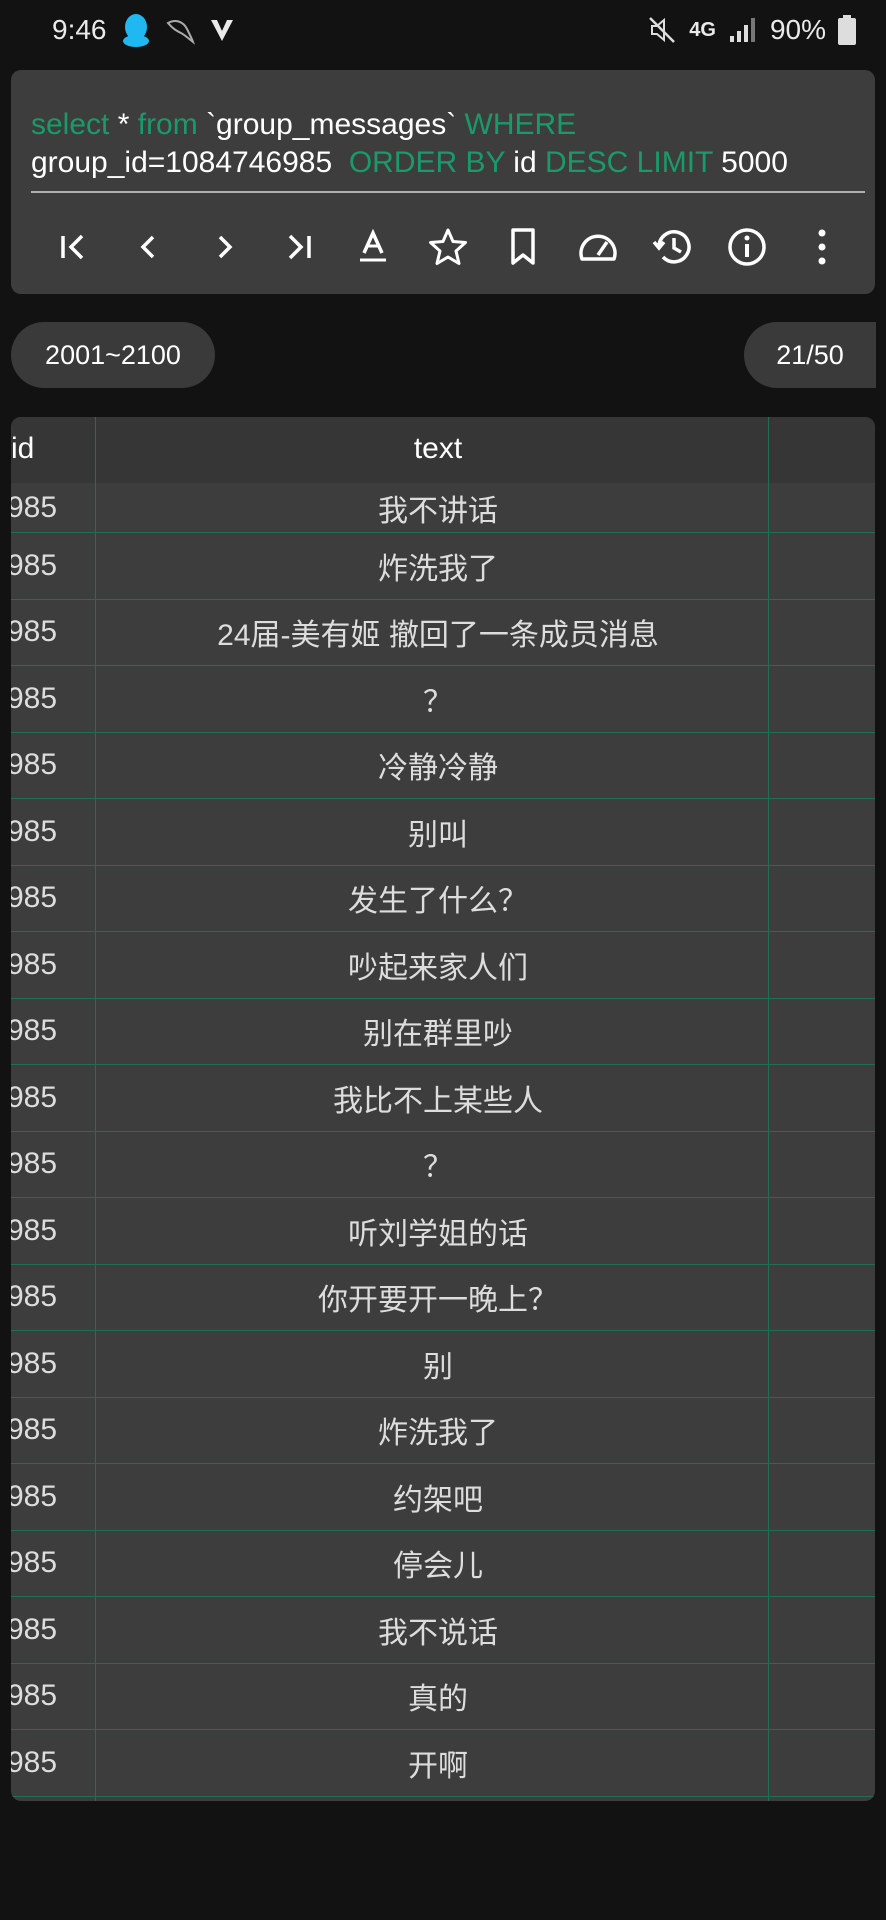 The width and height of the screenshot is (886, 1920). I want to click on history-button, so click(672, 247).